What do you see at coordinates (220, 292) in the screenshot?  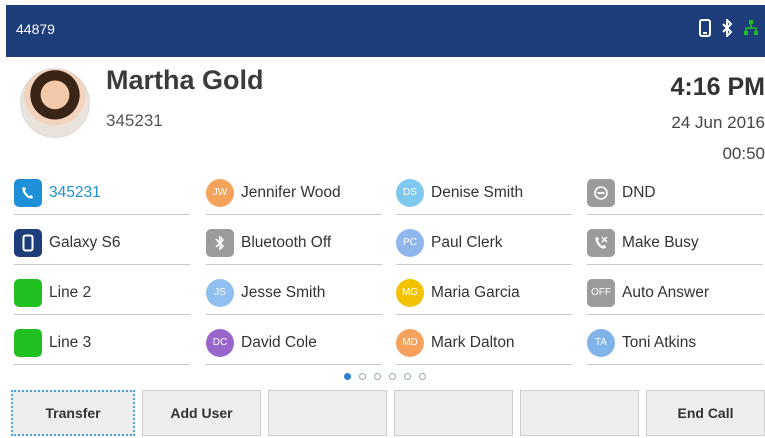 I see `contact-avatar-icon: JS` at bounding box center [220, 292].